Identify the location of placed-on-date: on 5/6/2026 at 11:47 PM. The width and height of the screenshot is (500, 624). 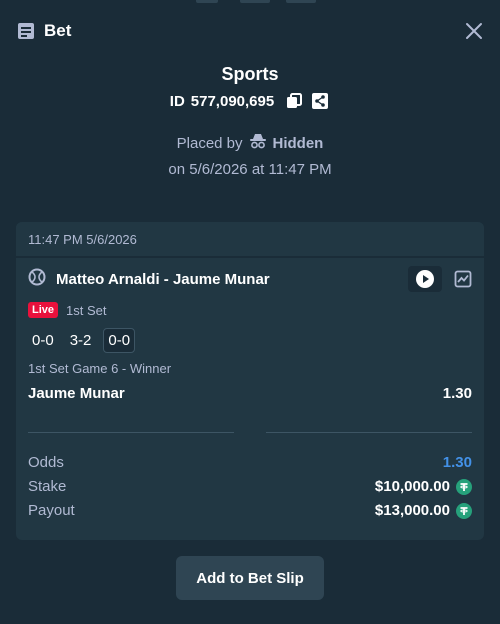
(250, 169).